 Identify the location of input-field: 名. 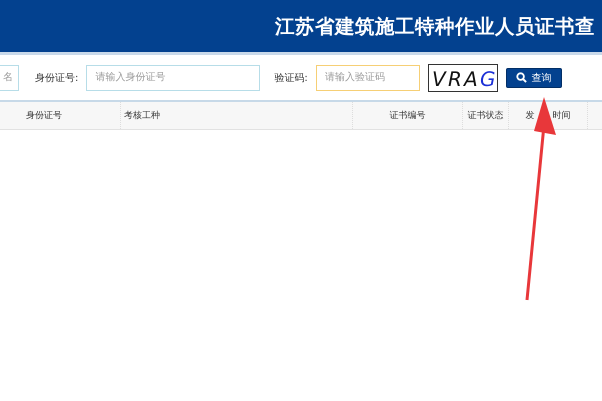
(9, 77).